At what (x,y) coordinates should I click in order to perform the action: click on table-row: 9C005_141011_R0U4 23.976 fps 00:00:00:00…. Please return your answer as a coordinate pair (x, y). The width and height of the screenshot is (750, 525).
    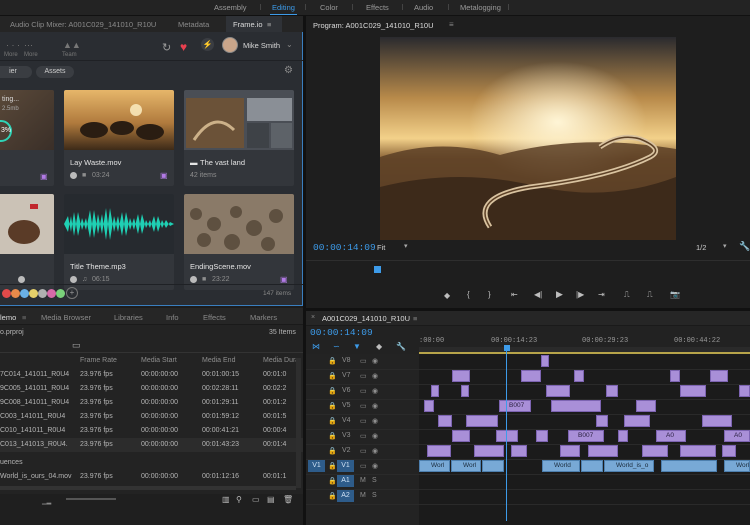
    Looking at the image, I should click on (151, 389).